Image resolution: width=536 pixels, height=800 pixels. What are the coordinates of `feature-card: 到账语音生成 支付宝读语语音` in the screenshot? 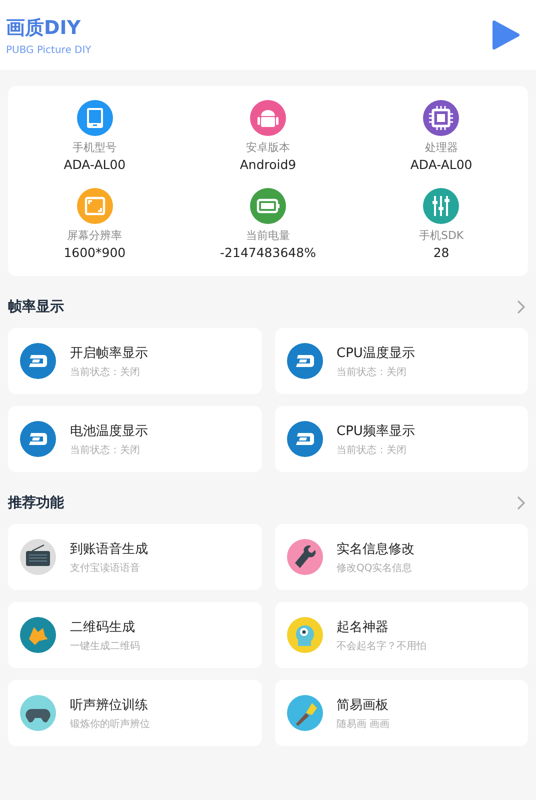 It's located at (135, 557).